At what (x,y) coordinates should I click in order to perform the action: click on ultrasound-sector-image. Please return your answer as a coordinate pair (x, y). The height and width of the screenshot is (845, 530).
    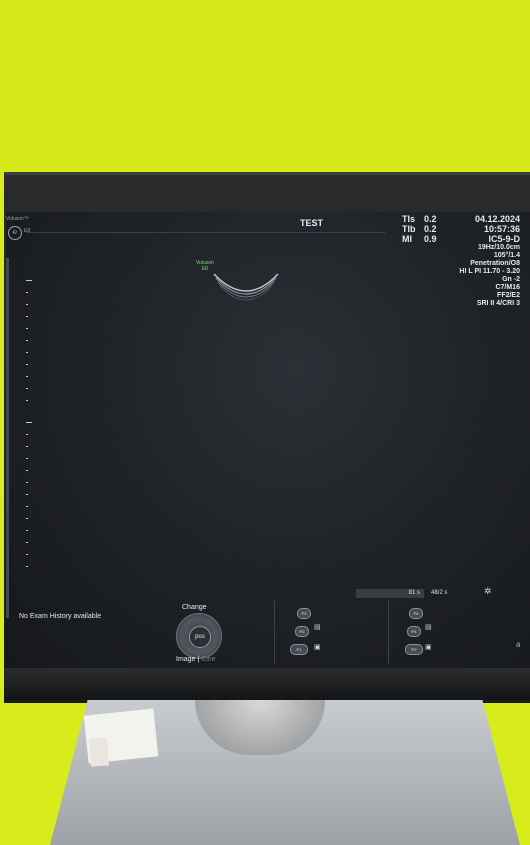
    Looking at the image, I should click on (246, 287).